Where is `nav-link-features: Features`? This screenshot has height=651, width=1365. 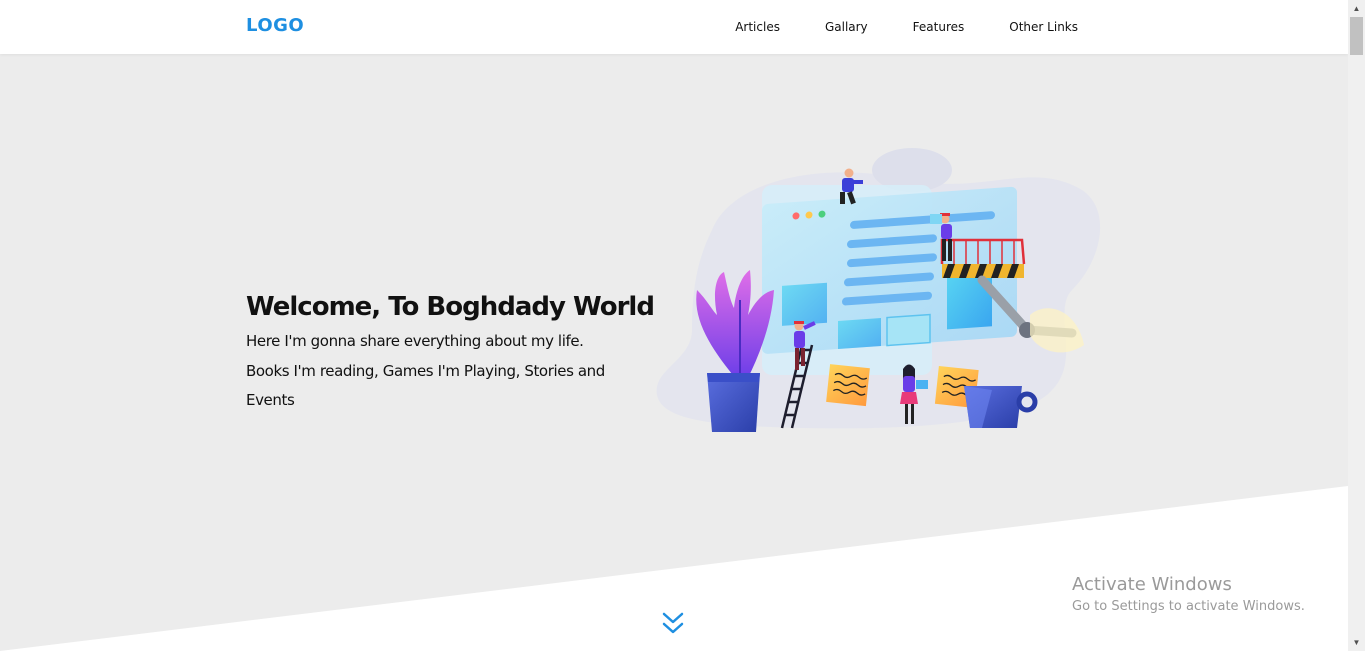
nav-link-features: Features is located at coordinates (939, 27).